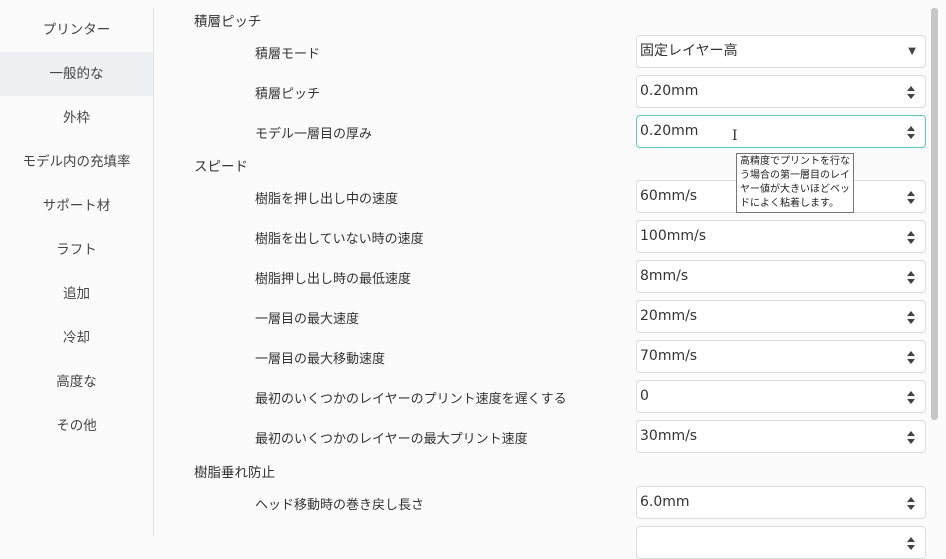 The image size is (946, 559). What do you see at coordinates (76, 338) in the screenshot?
I see `sidebar-item: 冷却` at bounding box center [76, 338].